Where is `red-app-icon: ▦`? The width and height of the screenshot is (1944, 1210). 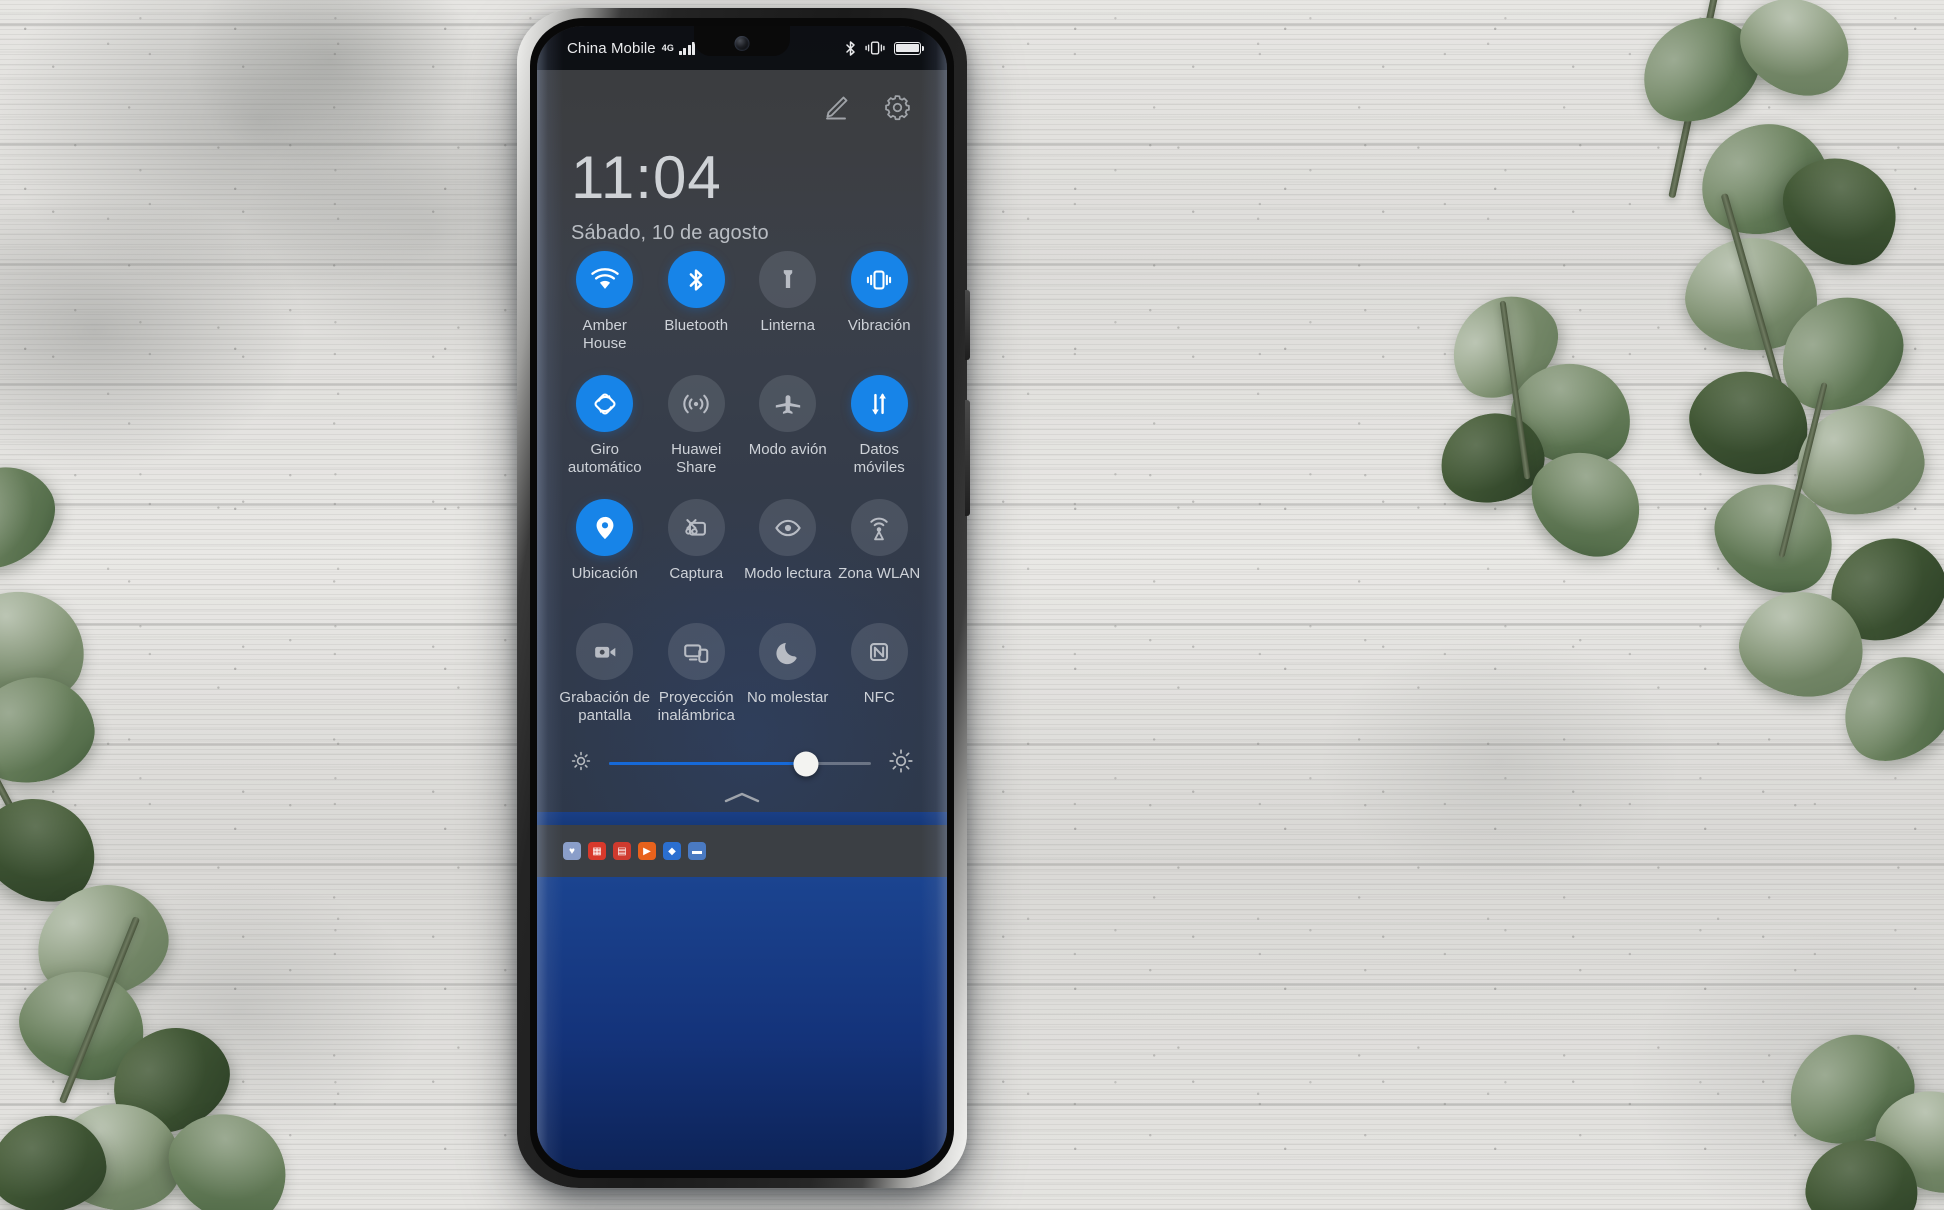 red-app-icon: ▦ is located at coordinates (597, 851).